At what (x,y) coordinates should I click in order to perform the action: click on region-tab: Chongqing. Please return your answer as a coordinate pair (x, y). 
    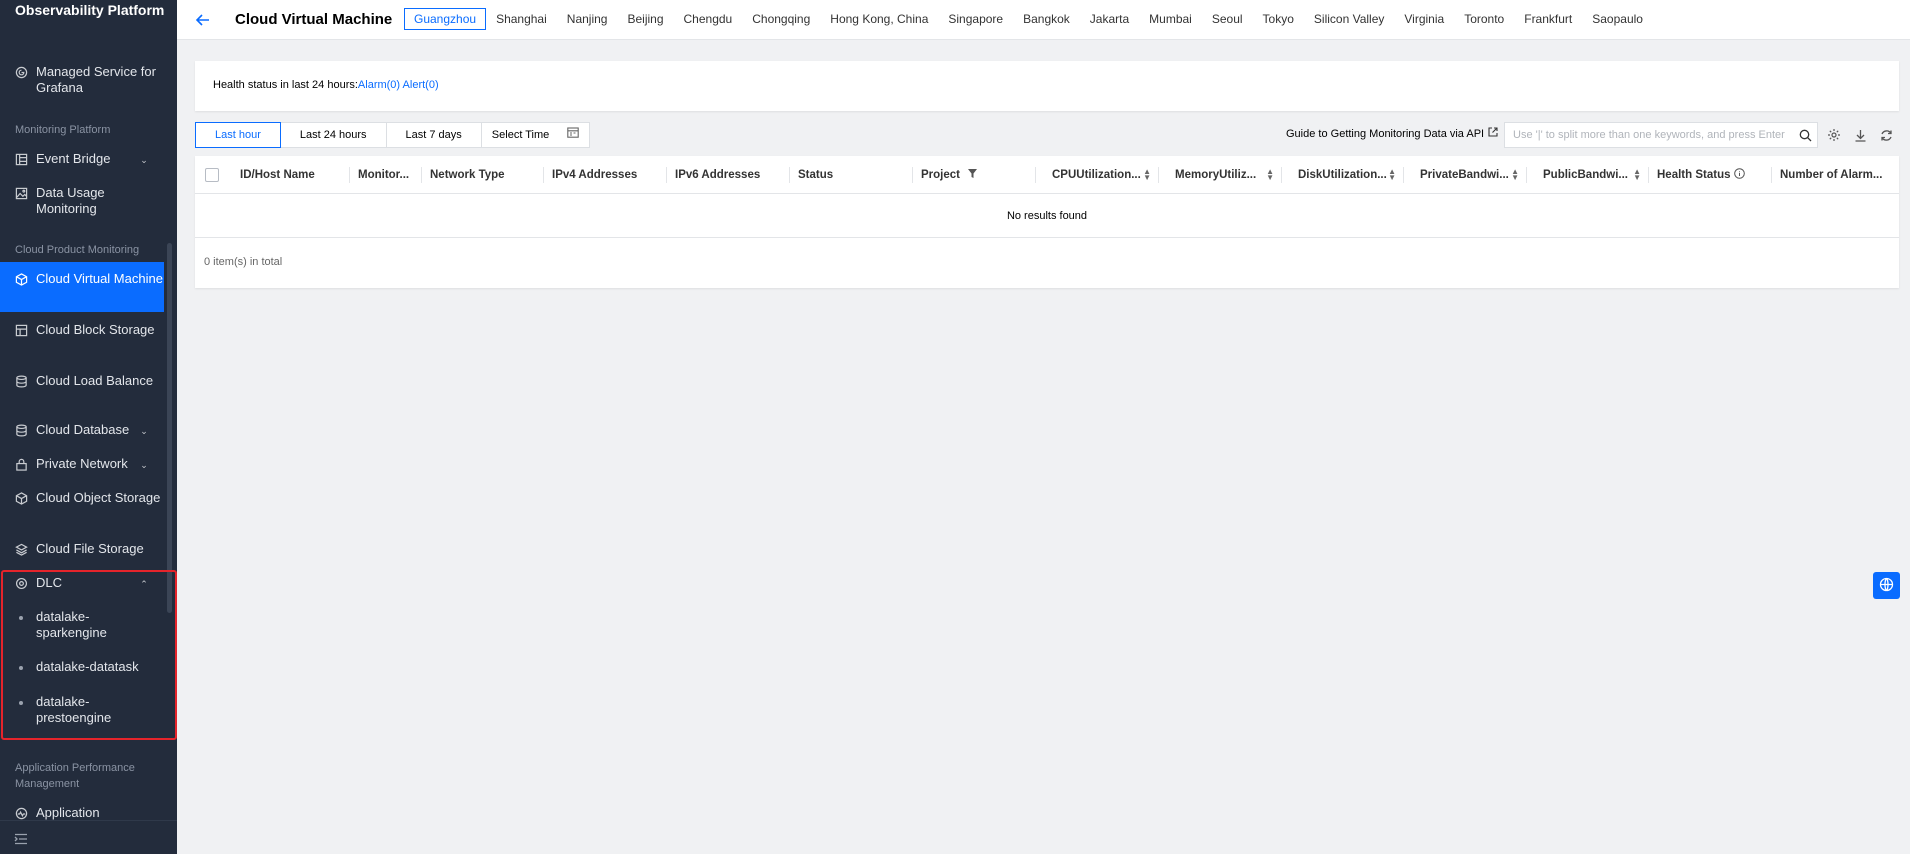
    Looking at the image, I should click on (781, 19).